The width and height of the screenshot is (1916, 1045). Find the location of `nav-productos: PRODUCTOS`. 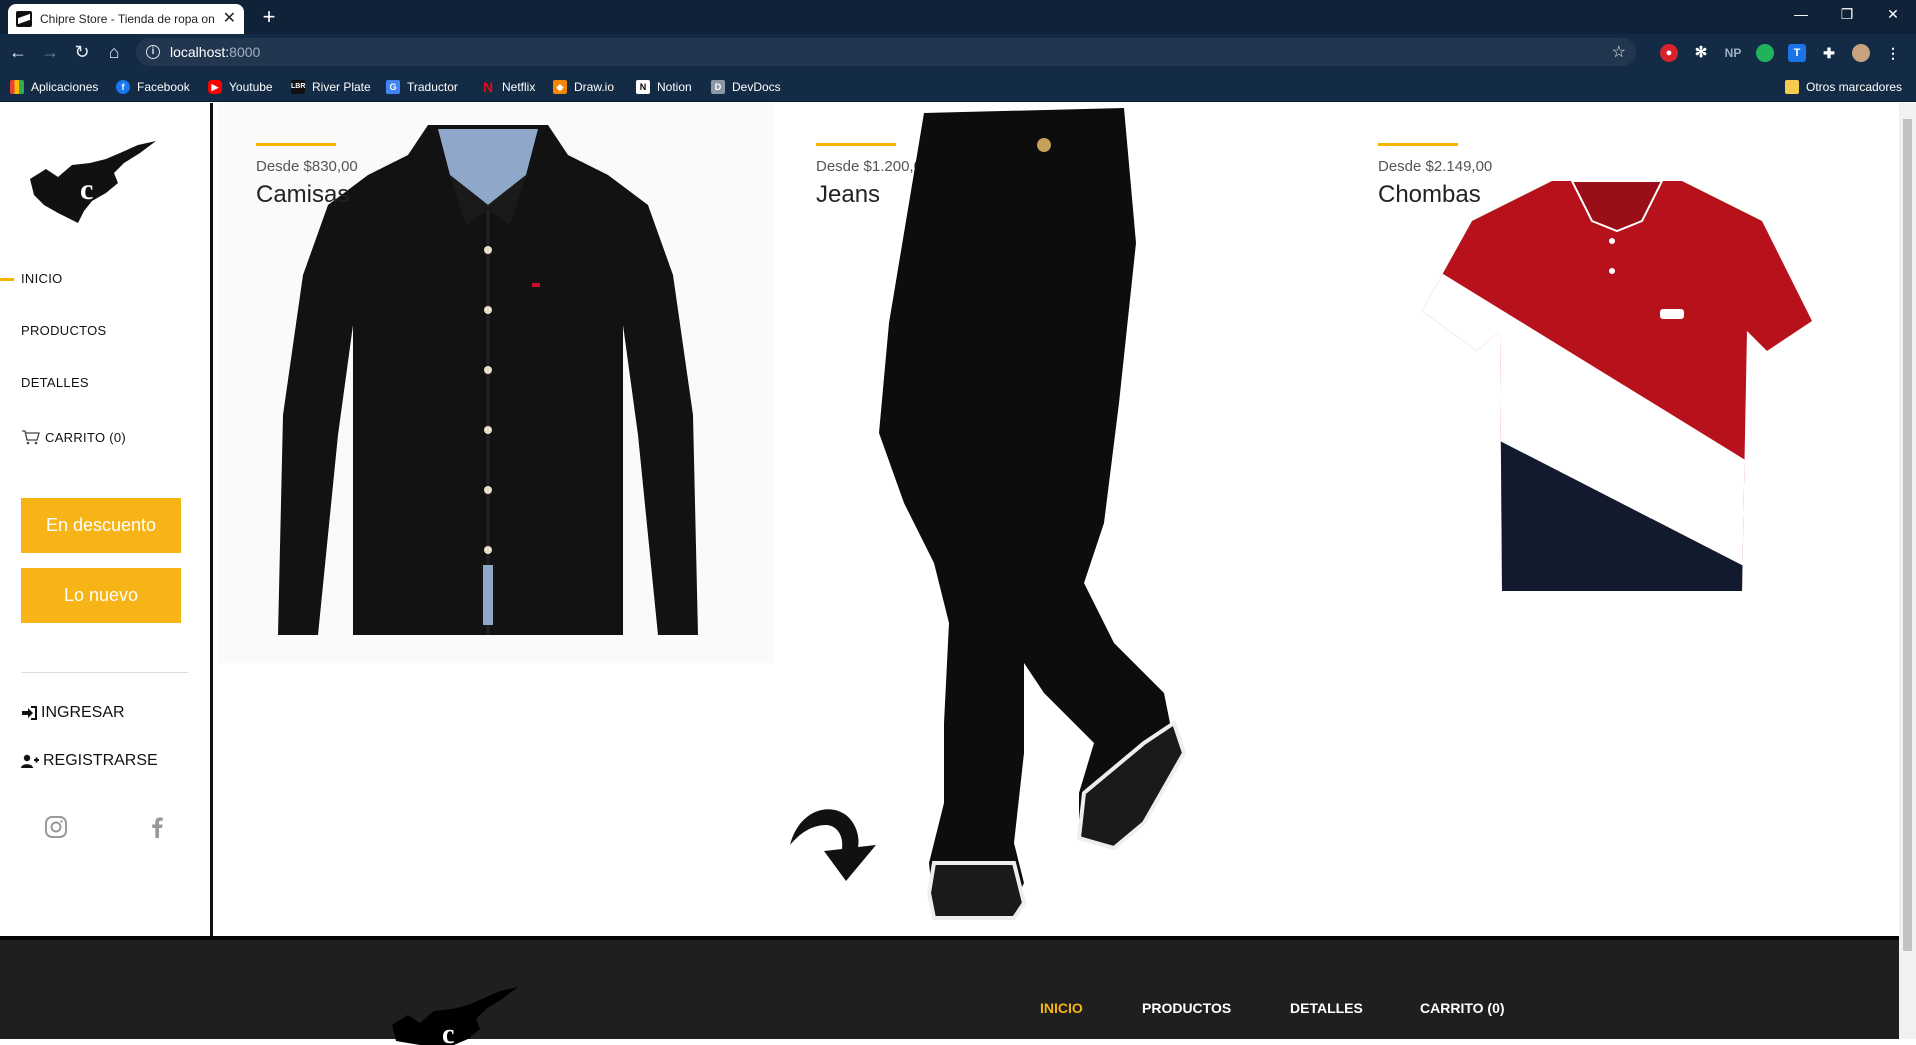

nav-productos: PRODUCTOS is located at coordinates (64, 330).